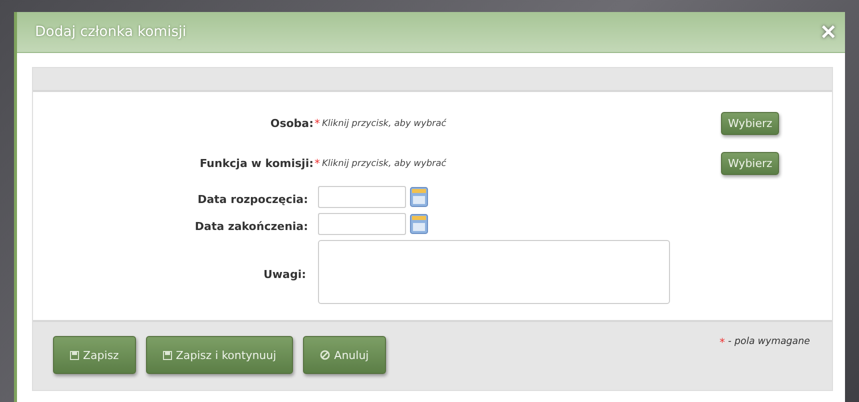 The width and height of the screenshot is (859, 402). Describe the element at coordinates (284, 274) in the screenshot. I see `field-label: Uwagi:` at that location.